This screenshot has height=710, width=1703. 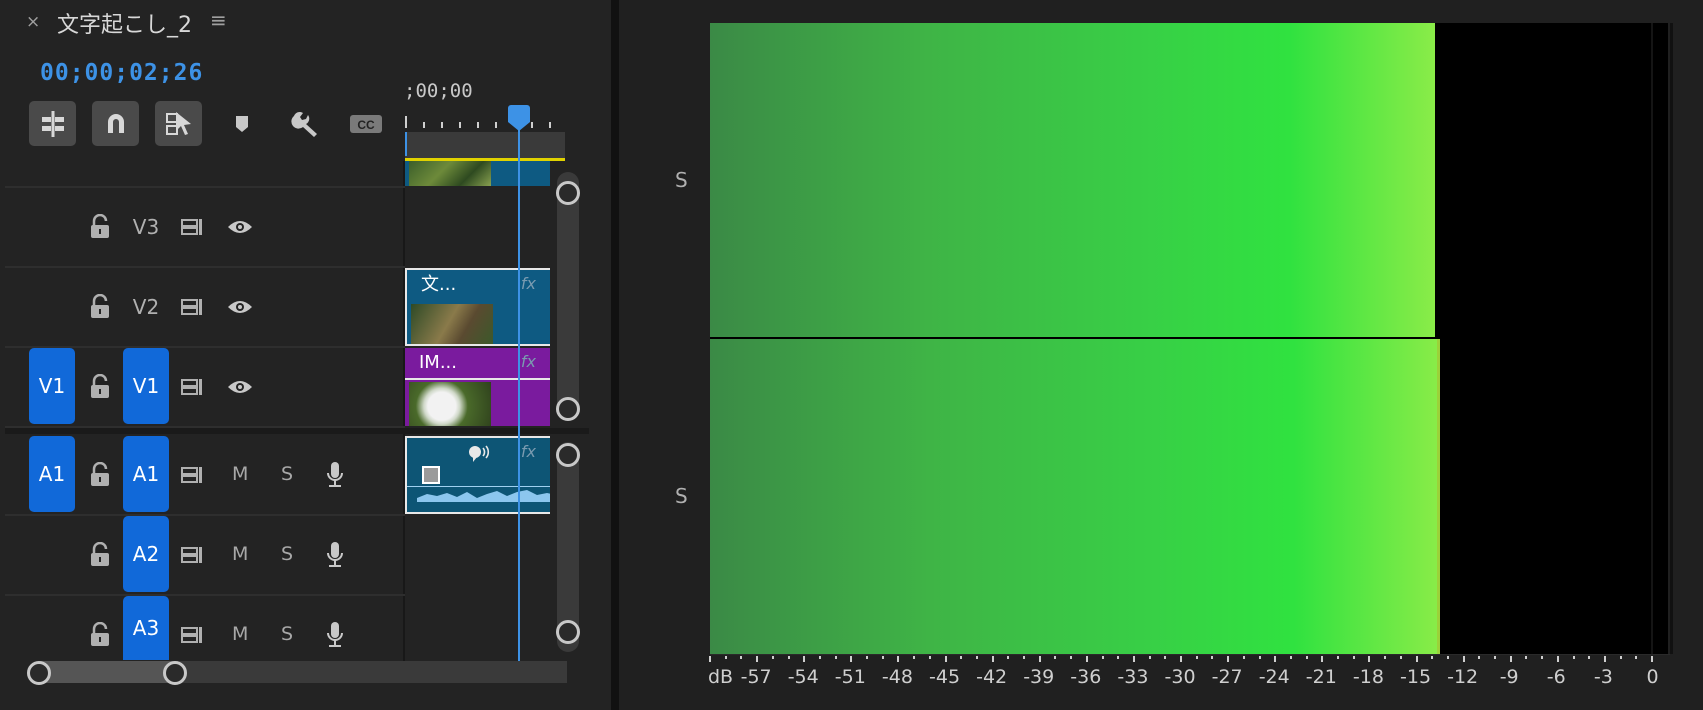 What do you see at coordinates (146, 227) in the screenshot?
I see `track-name-v3: V3` at bounding box center [146, 227].